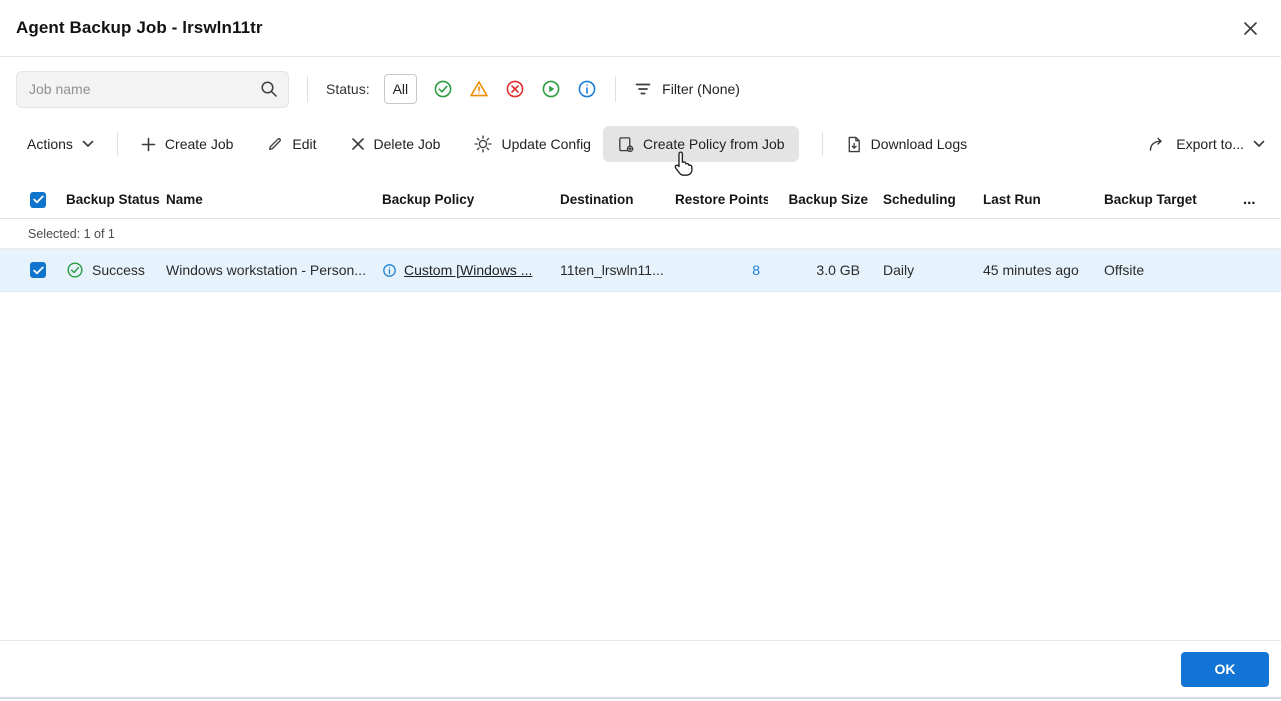  What do you see at coordinates (818, 199) in the screenshot?
I see `column-header-backup-size: Backup Size` at bounding box center [818, 199].